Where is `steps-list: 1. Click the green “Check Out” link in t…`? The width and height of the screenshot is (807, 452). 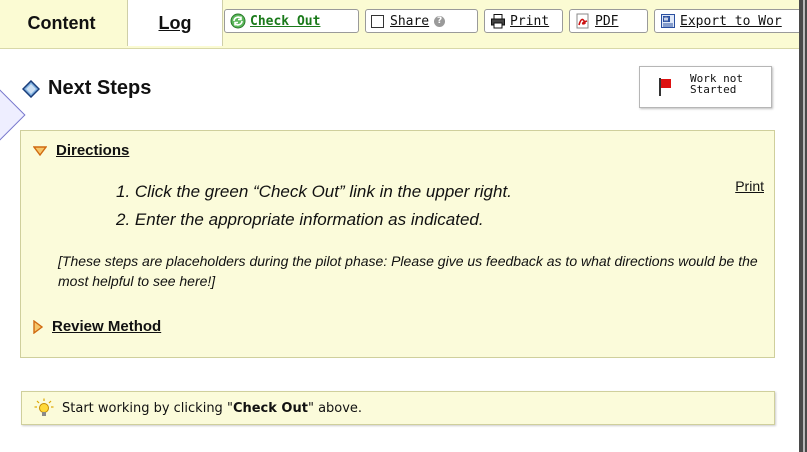 steps-list: 1. Click the green “Check Out” link in t… is located at coordinates (314, 206).